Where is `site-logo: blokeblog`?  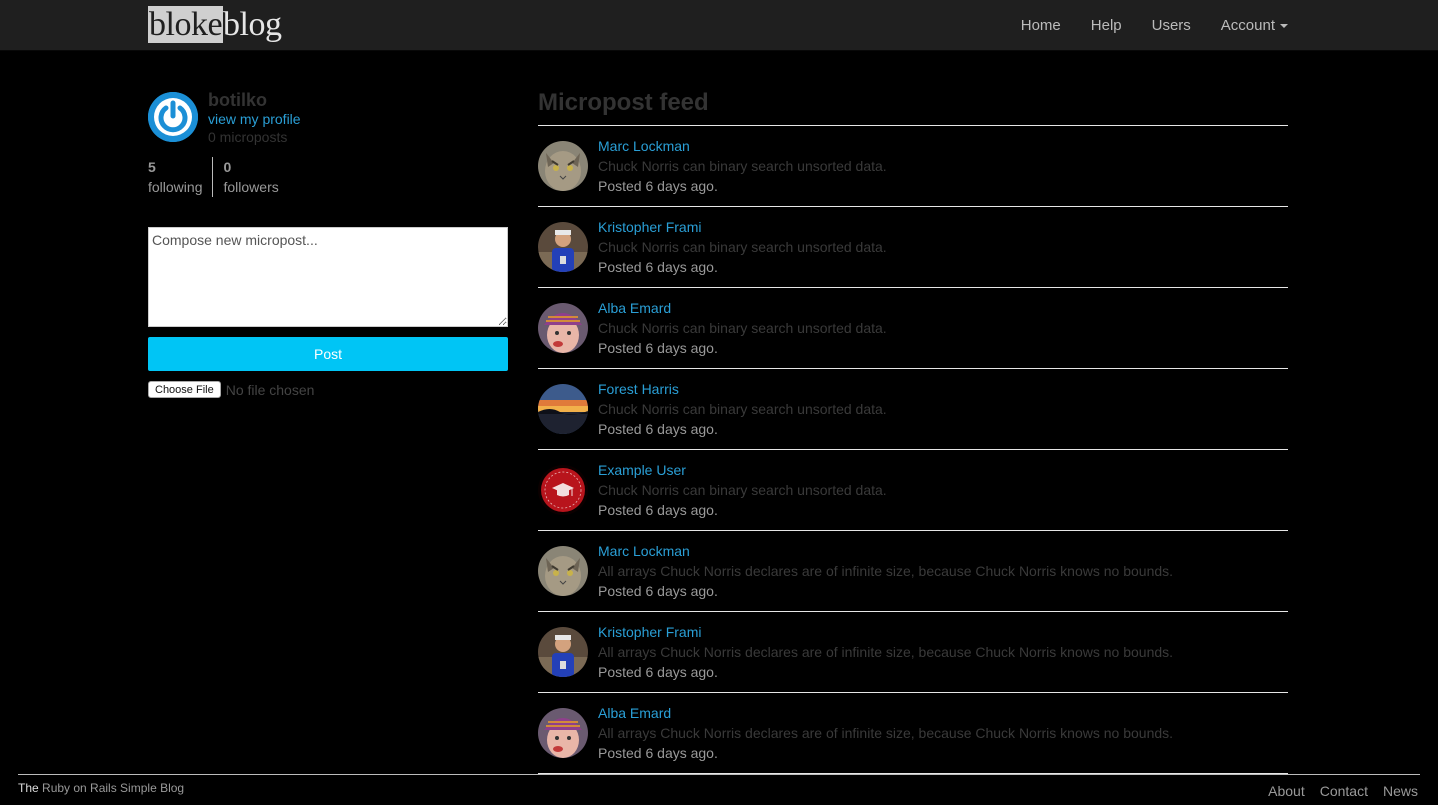 site-logo: blokeblog is located at coordinates (215, 25).